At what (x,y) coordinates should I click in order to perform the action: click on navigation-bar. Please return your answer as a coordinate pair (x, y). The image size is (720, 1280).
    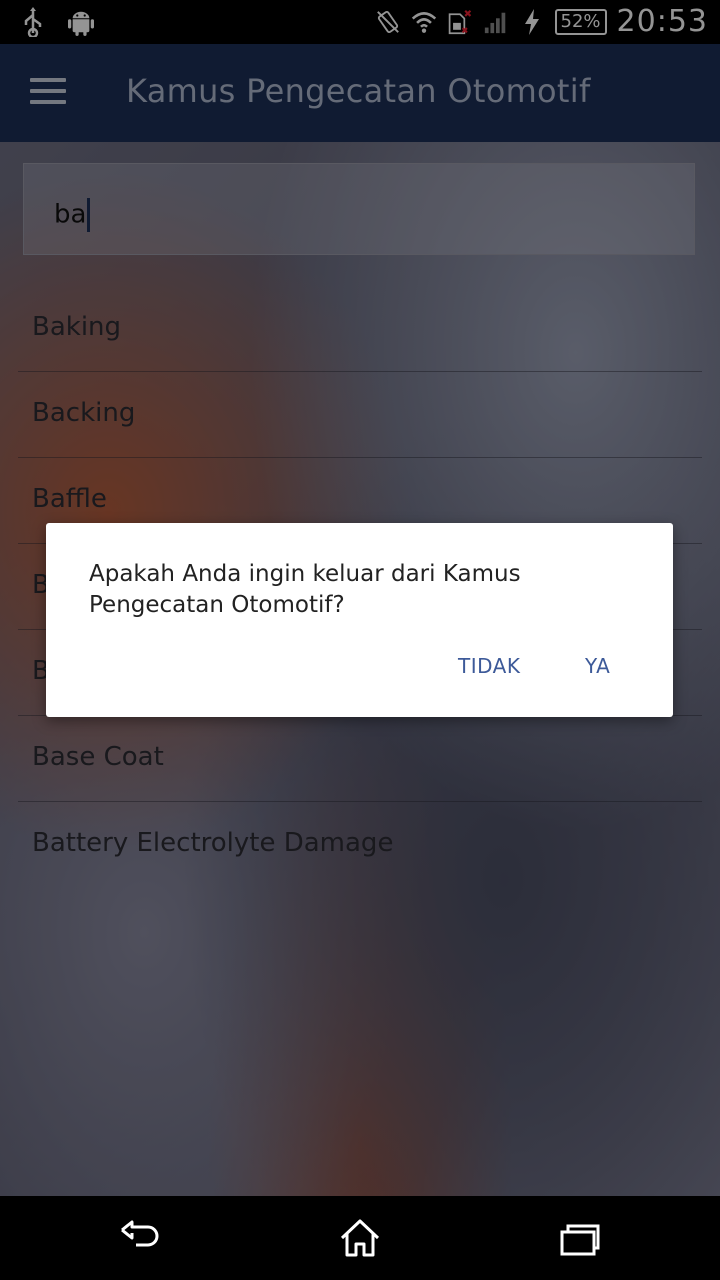
    Looking at the image, I should click on (360, 1238).